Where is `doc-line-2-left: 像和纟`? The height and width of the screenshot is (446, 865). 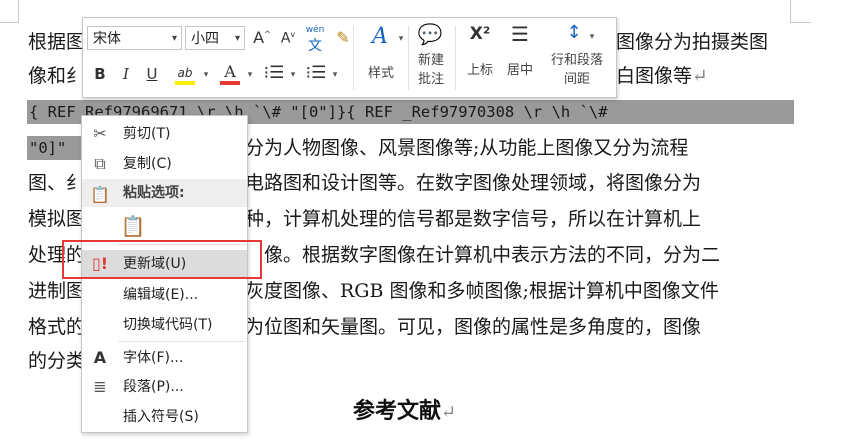
doc-line-2-left: 像和纟 is located at coordinates (57, 76).